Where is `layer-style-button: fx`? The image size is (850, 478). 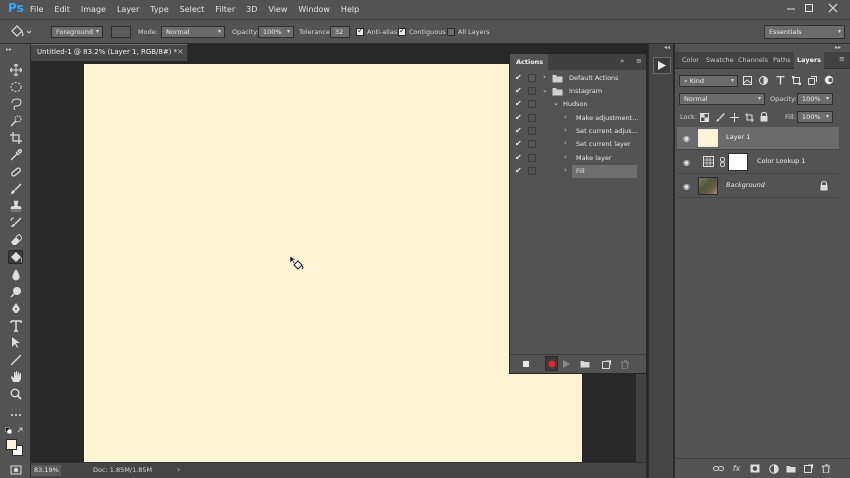
layer-style-button: fx is located at coordinates (736, 468).